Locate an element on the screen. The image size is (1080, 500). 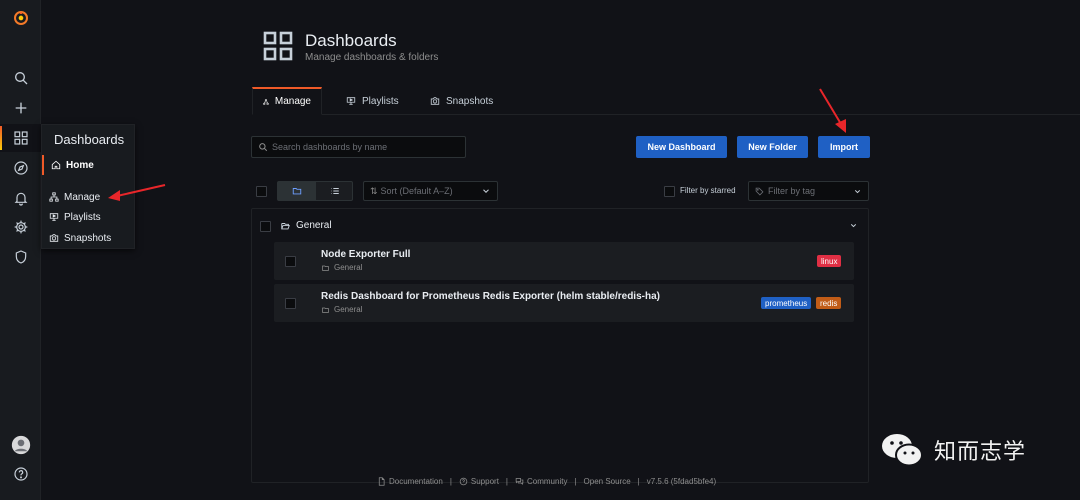
dashboard-title: Node Exporter Full is located at coordinates (365, 254).